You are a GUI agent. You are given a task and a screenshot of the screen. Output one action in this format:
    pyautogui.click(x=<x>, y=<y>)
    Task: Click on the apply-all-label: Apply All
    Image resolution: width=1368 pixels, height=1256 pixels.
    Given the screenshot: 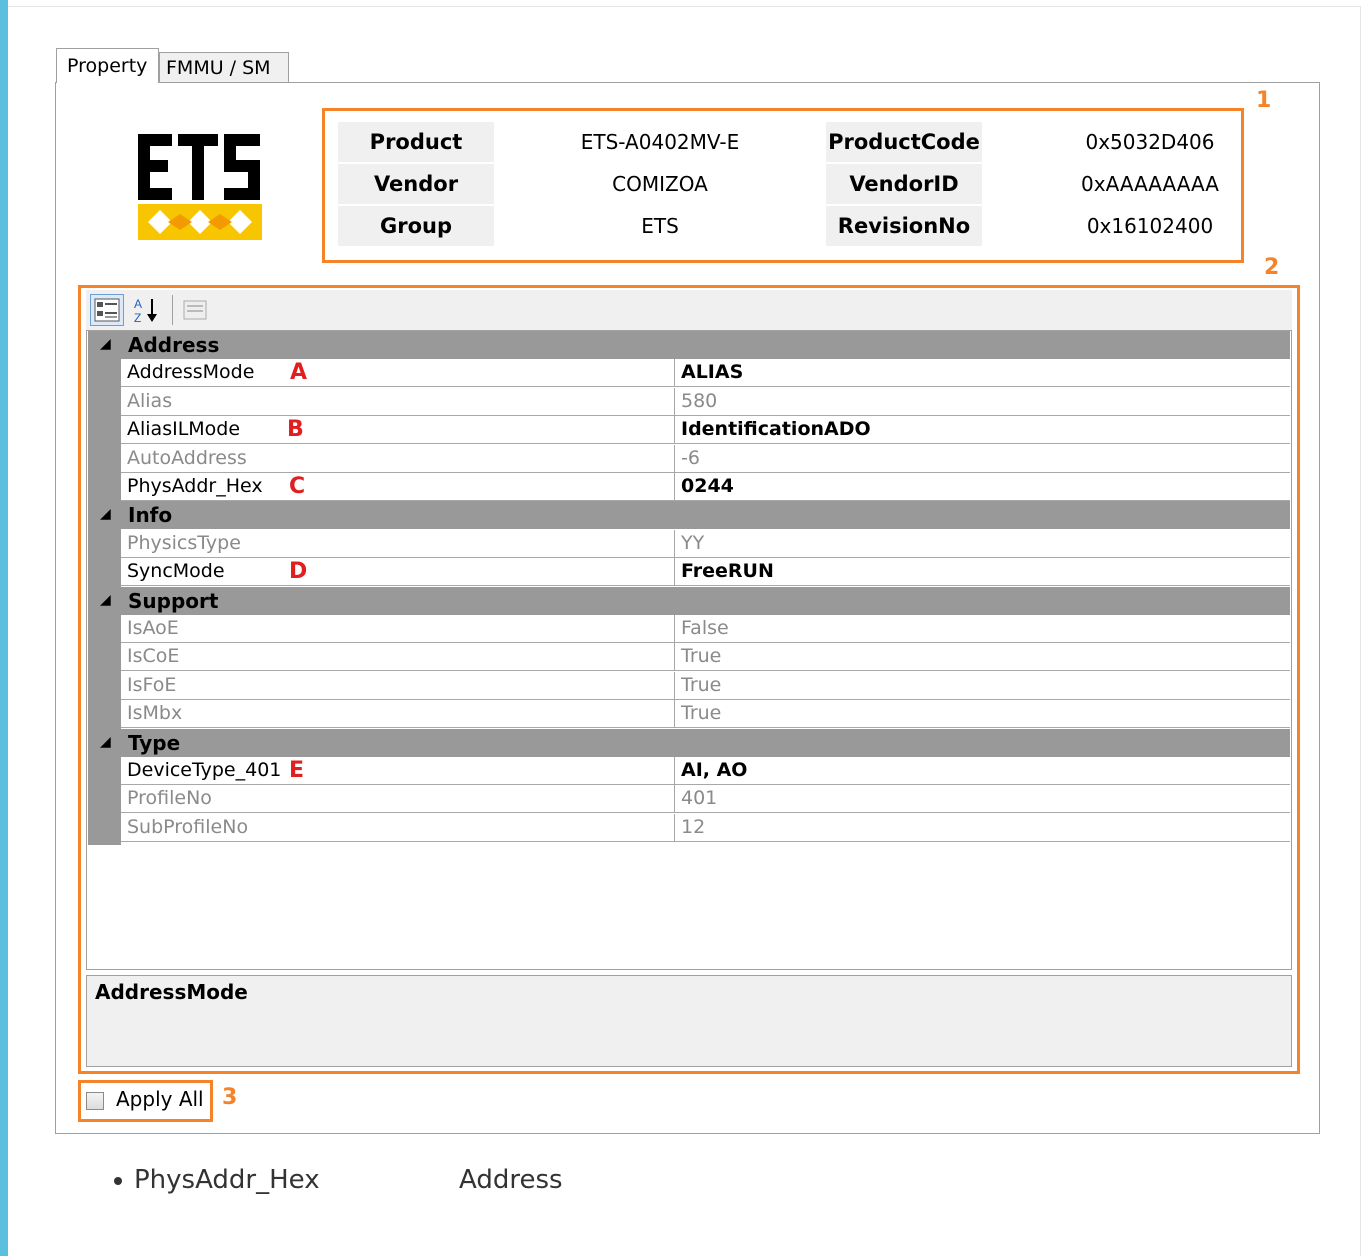 What is the action you would take?
    pyautogui.click(x=160, y=1099)
    